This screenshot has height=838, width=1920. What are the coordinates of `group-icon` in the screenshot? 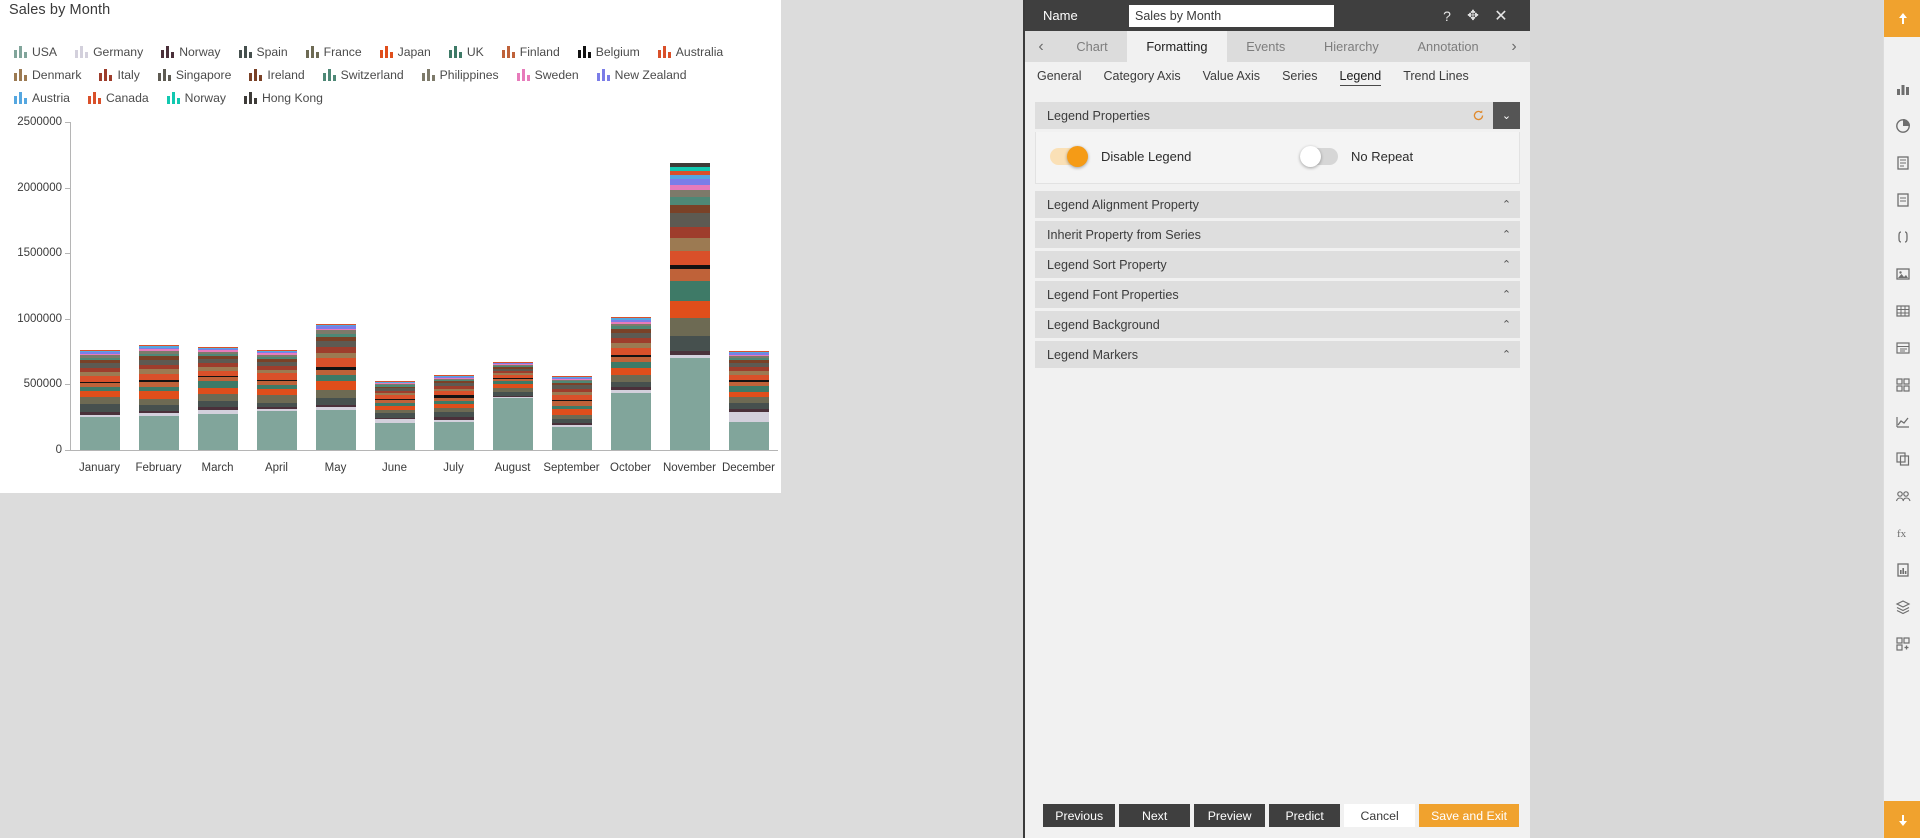 It's located at (1902, 495).